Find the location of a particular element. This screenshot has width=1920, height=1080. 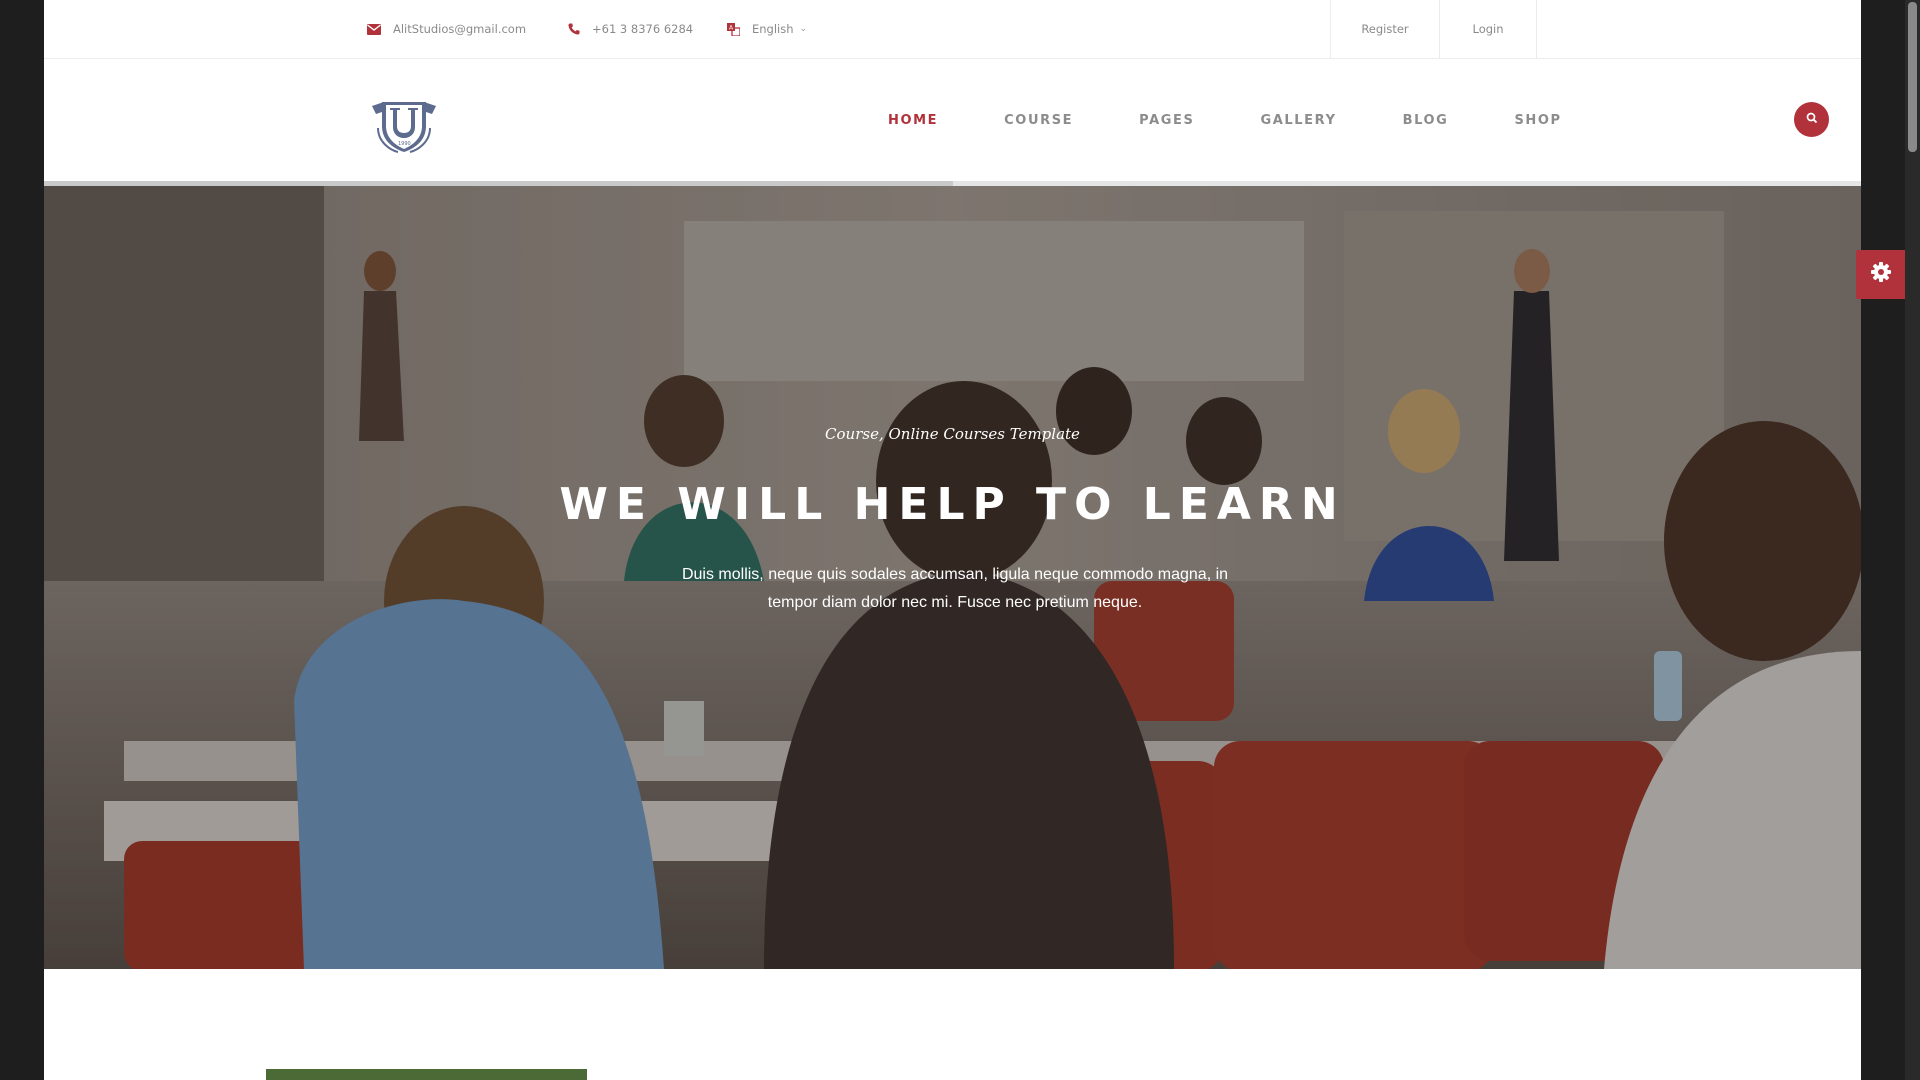

nav-blog: BLOG is located at coordinates (1426, 120).